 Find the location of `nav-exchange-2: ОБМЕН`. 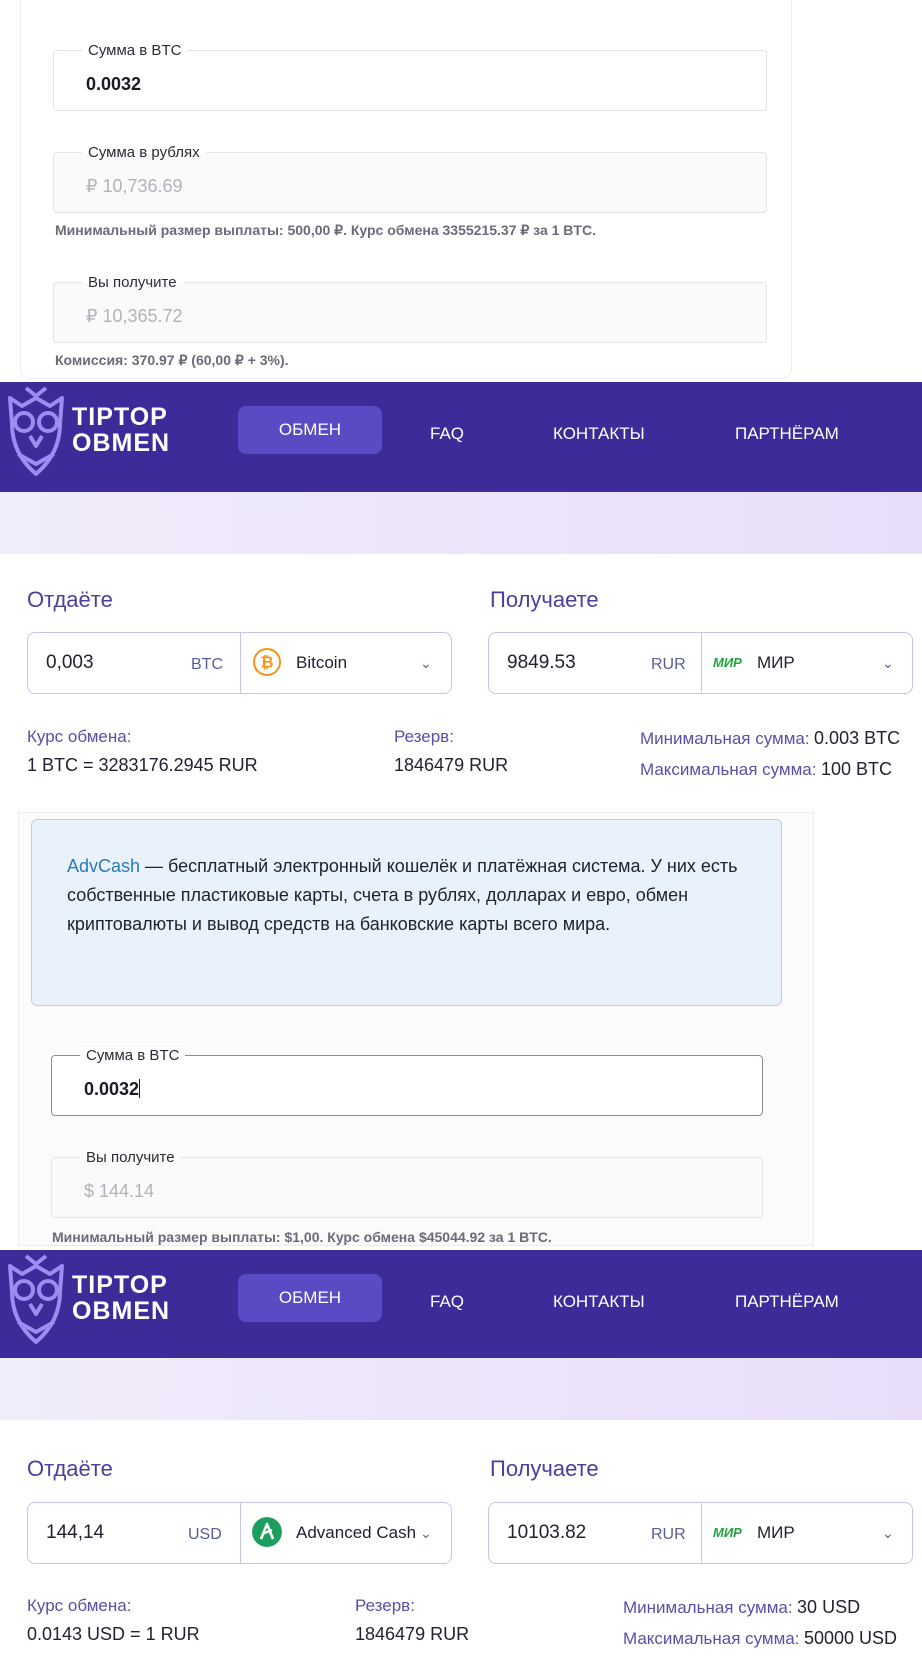

nav-exchange-2: ОБМЕН is located at coordinates (310, 1298).